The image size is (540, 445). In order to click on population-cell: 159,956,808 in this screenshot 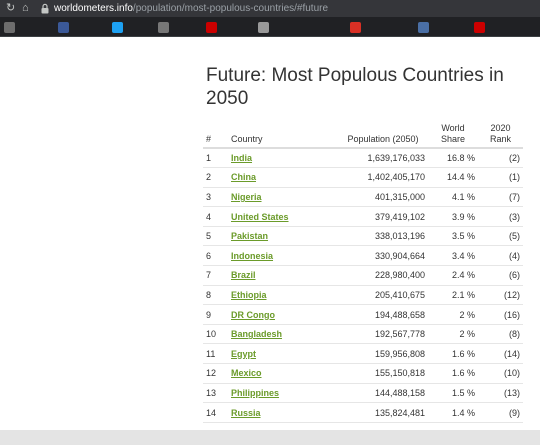, I will do `click(383, 354)`.